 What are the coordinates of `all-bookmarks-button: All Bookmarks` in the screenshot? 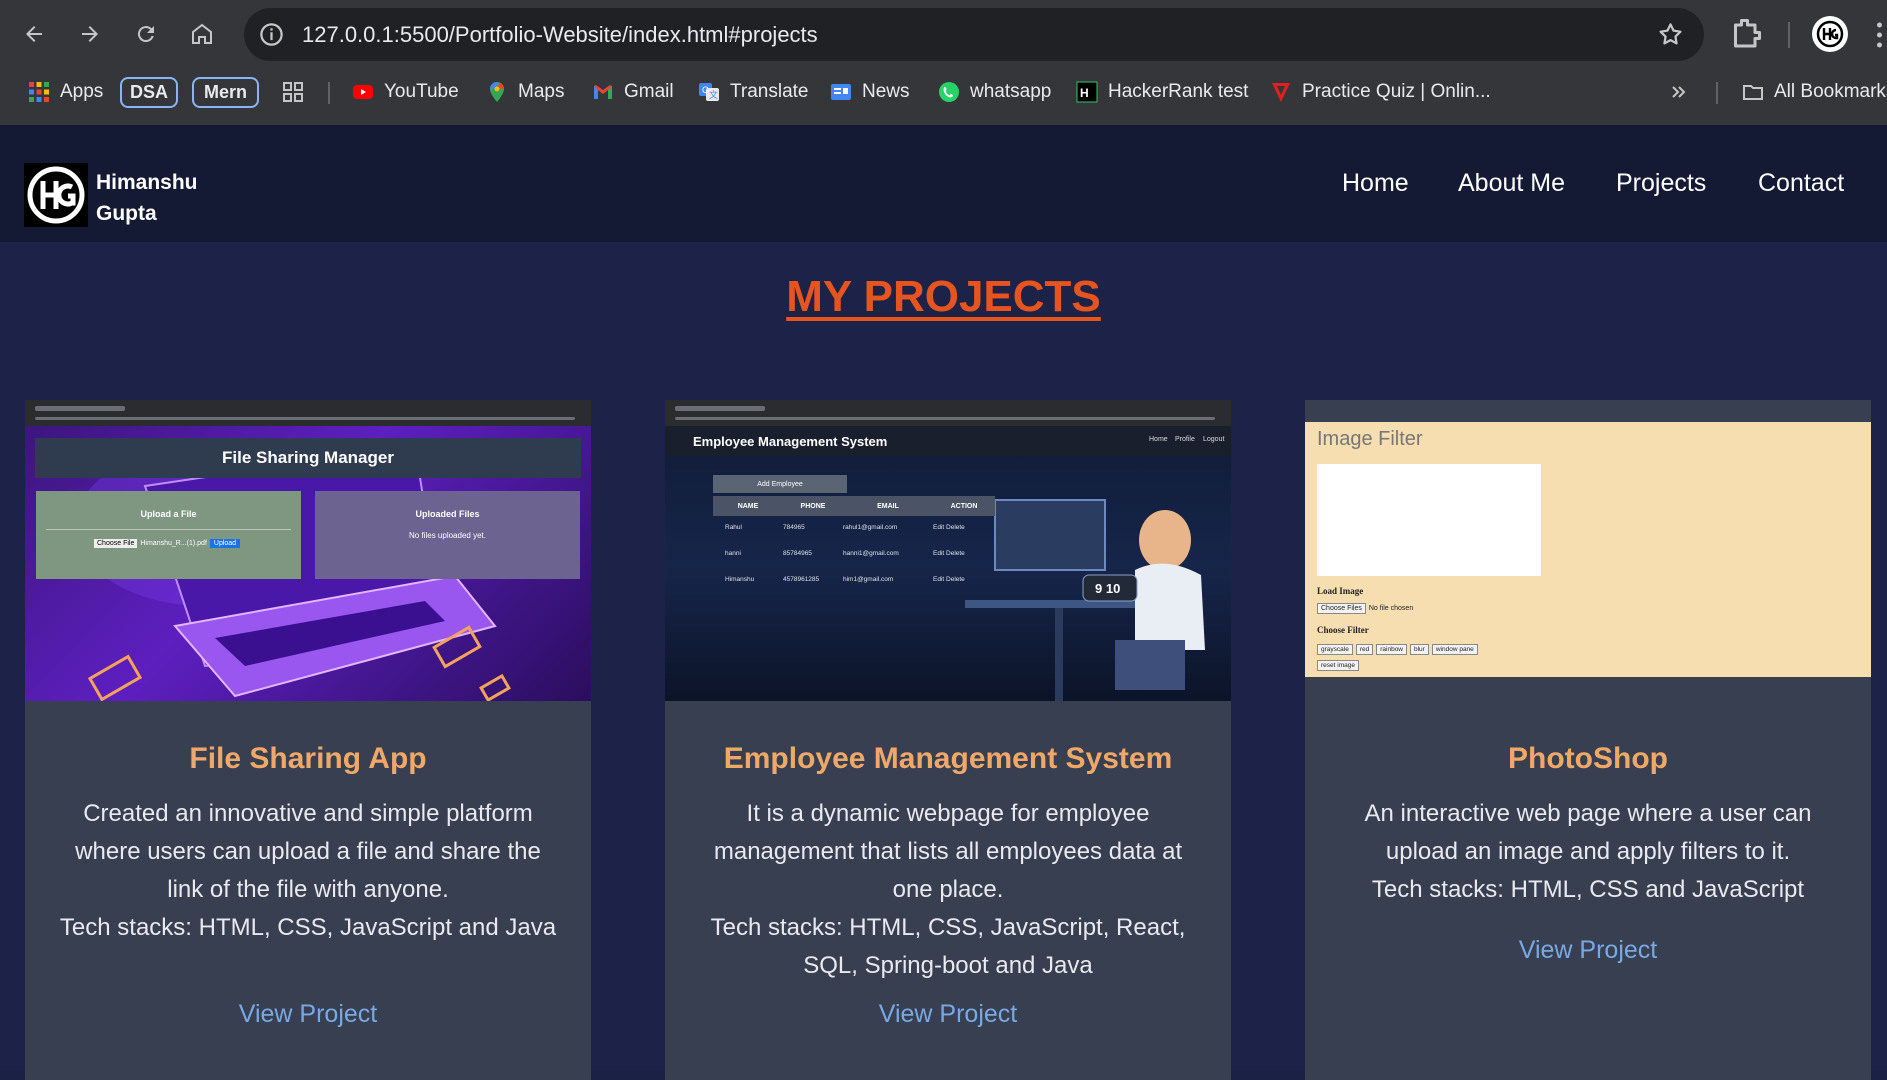 It's located at (1814, 92).